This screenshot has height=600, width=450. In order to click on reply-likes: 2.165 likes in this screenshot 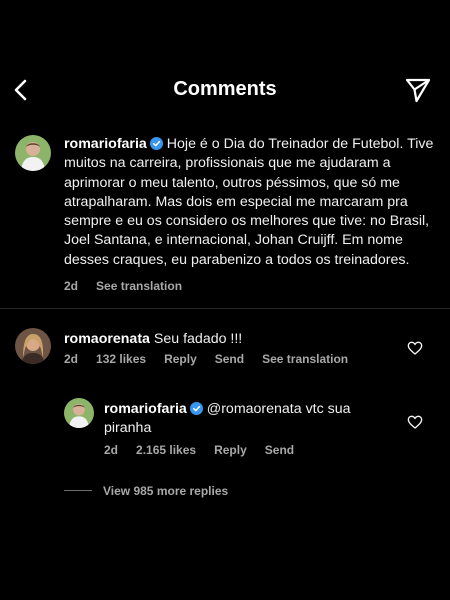, I will do `click(166, 450)`.